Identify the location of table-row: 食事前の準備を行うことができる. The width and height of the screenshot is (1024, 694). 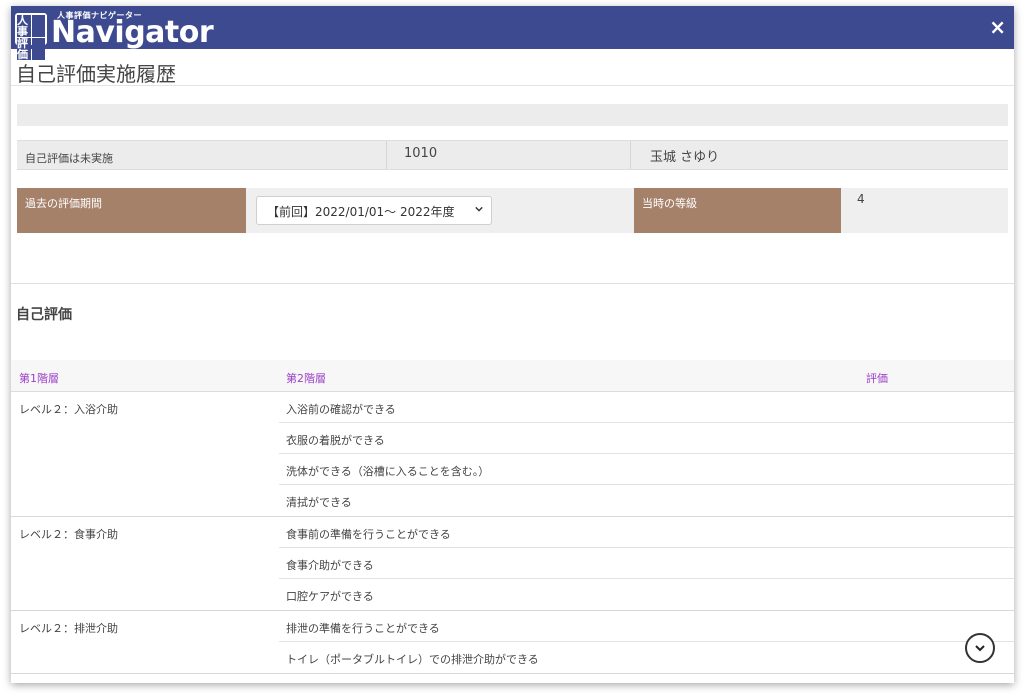
(646, 532).